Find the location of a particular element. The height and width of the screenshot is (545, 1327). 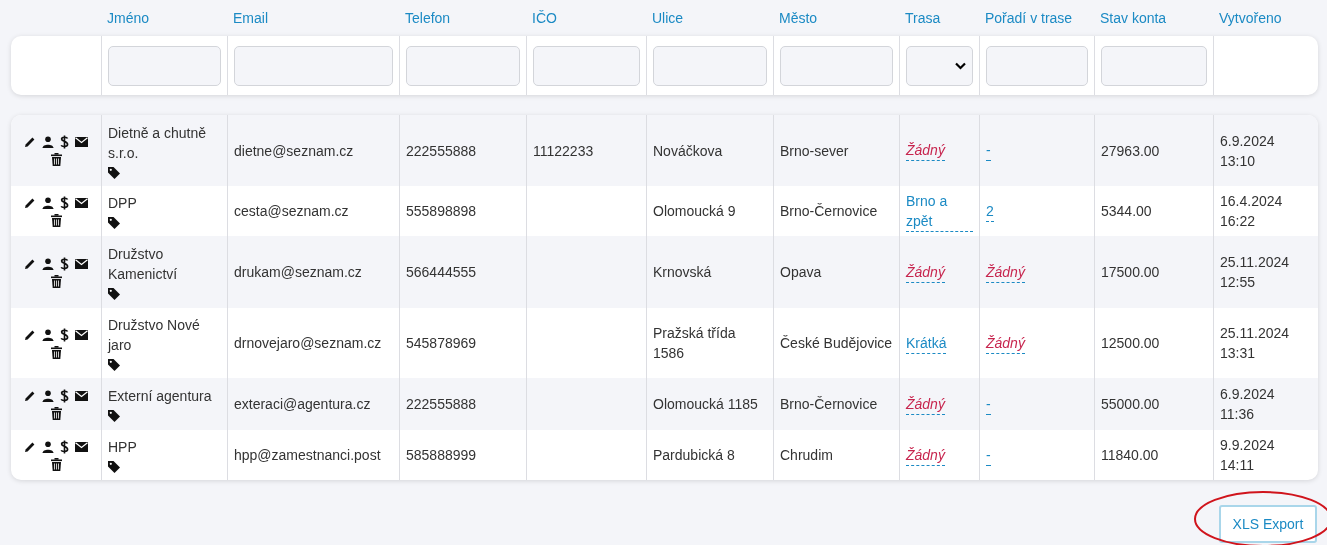

column-header: Ulice is located at coordinates (668, 18).